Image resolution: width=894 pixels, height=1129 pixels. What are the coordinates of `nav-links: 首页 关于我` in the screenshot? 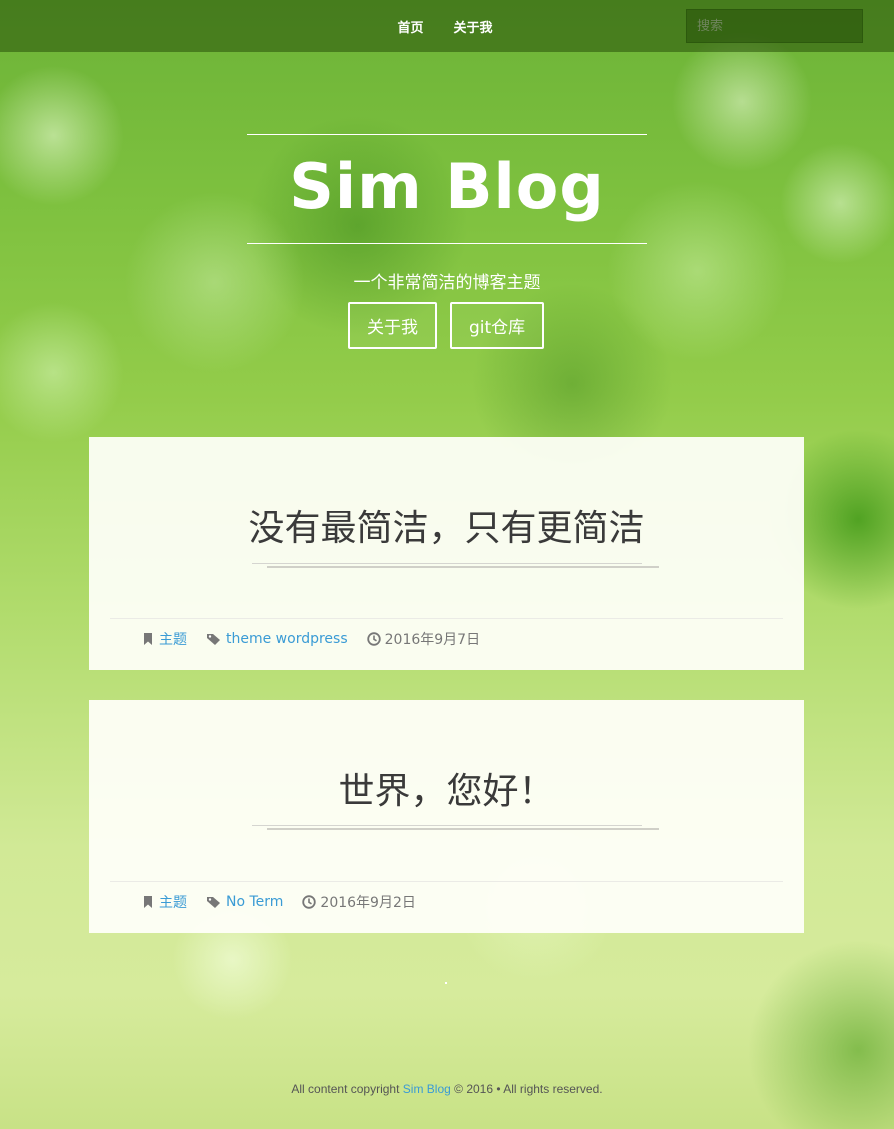 It's located at (444, 26).